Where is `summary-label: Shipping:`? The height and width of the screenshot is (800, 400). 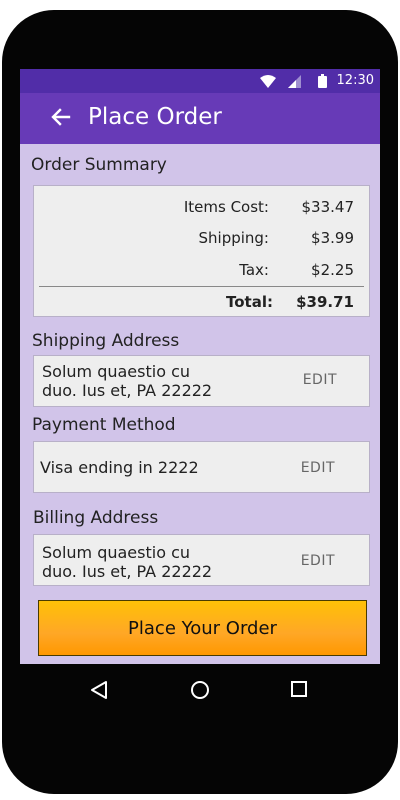 summary-label: Shipping: is located at coordinates (234, 238).